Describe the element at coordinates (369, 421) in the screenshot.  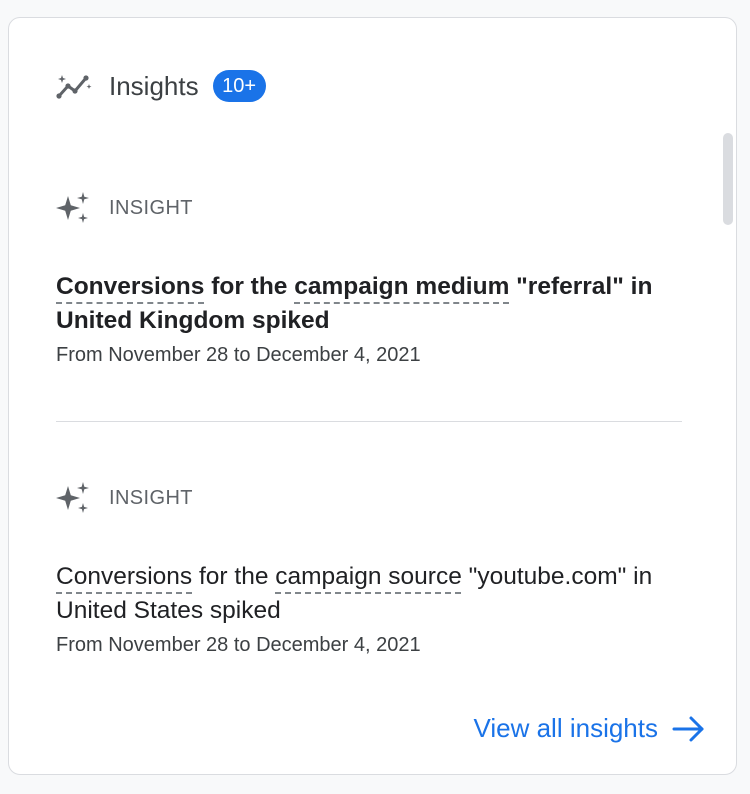
I see `divider` at that location.